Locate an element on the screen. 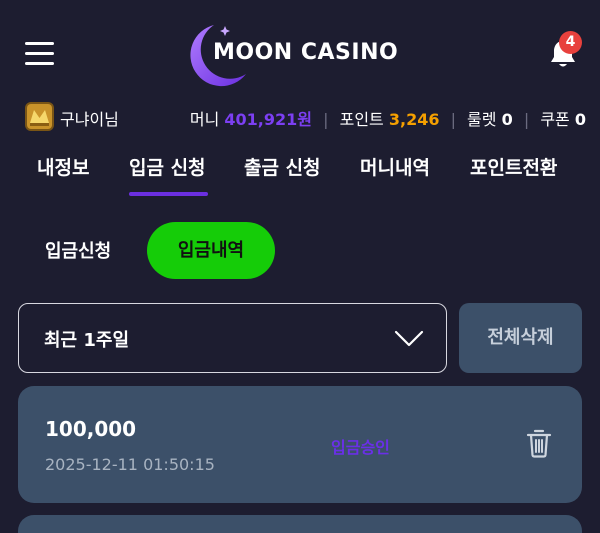 This screenshot has height=533, width=600. roulette-value: 0 is located at coordinates (507, 119).